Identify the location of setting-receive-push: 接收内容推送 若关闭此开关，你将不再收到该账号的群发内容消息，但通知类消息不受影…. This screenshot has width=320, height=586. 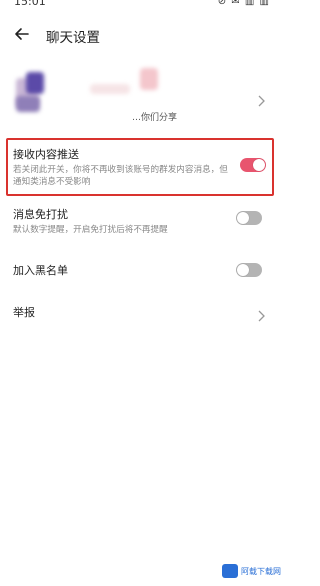
(140, 168).